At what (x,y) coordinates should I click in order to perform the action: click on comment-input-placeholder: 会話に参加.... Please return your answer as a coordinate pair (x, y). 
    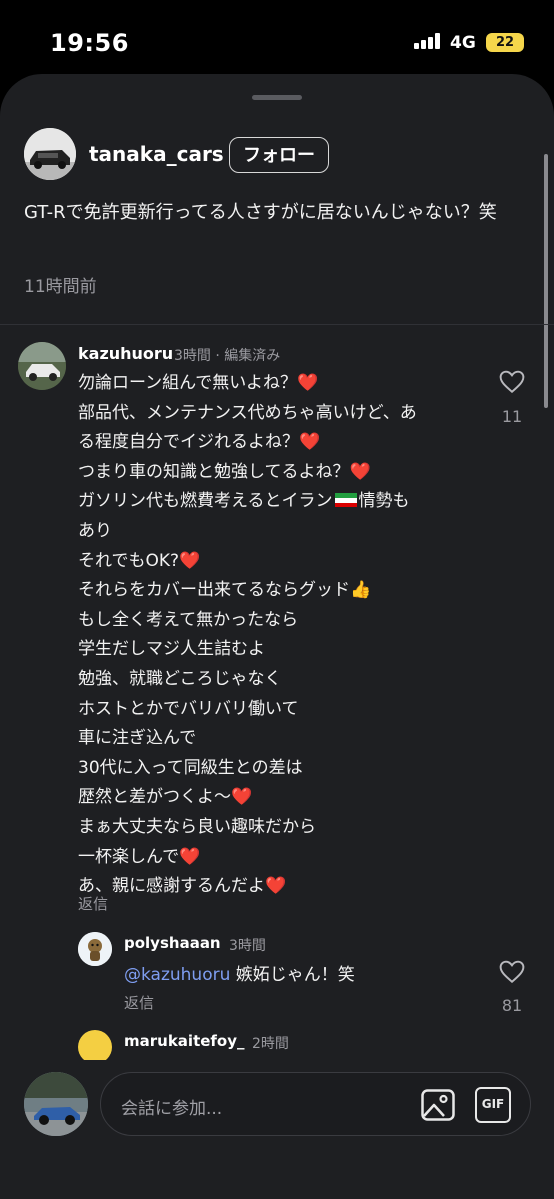
    Looking at the image, I should click on (172, 1109).